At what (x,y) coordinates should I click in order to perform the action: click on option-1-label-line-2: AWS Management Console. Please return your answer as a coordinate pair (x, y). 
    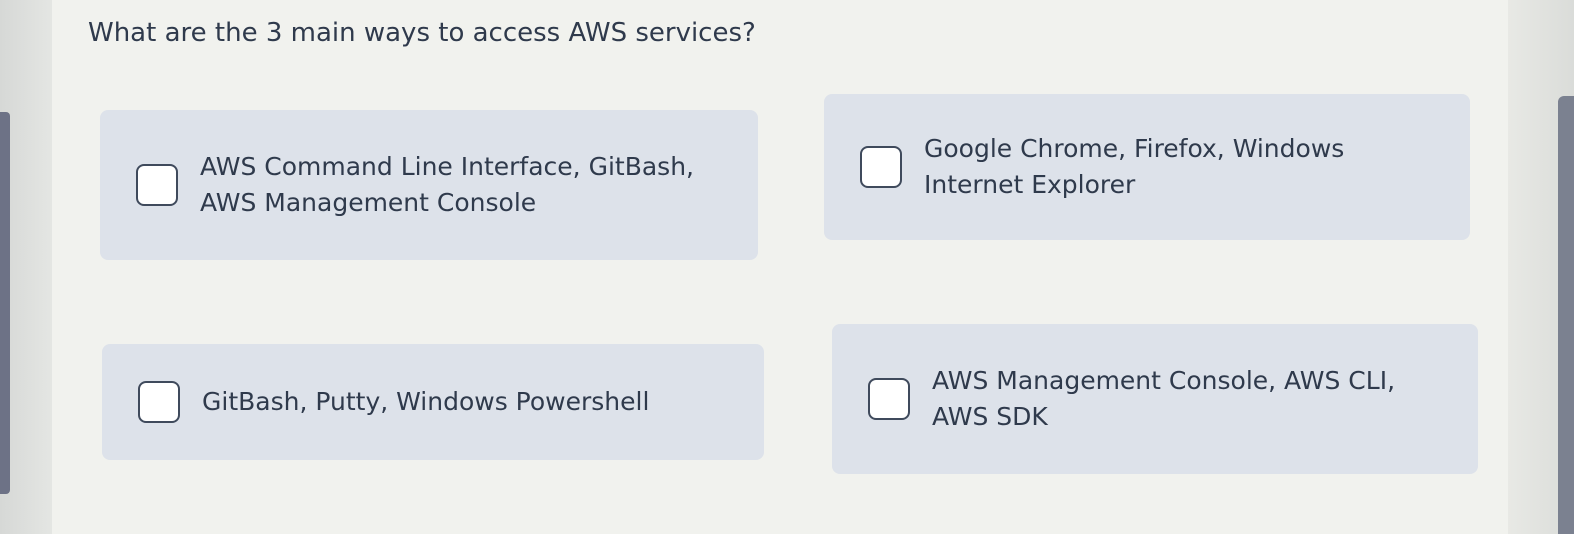
    Looking at the image, I should click on (368, 202).